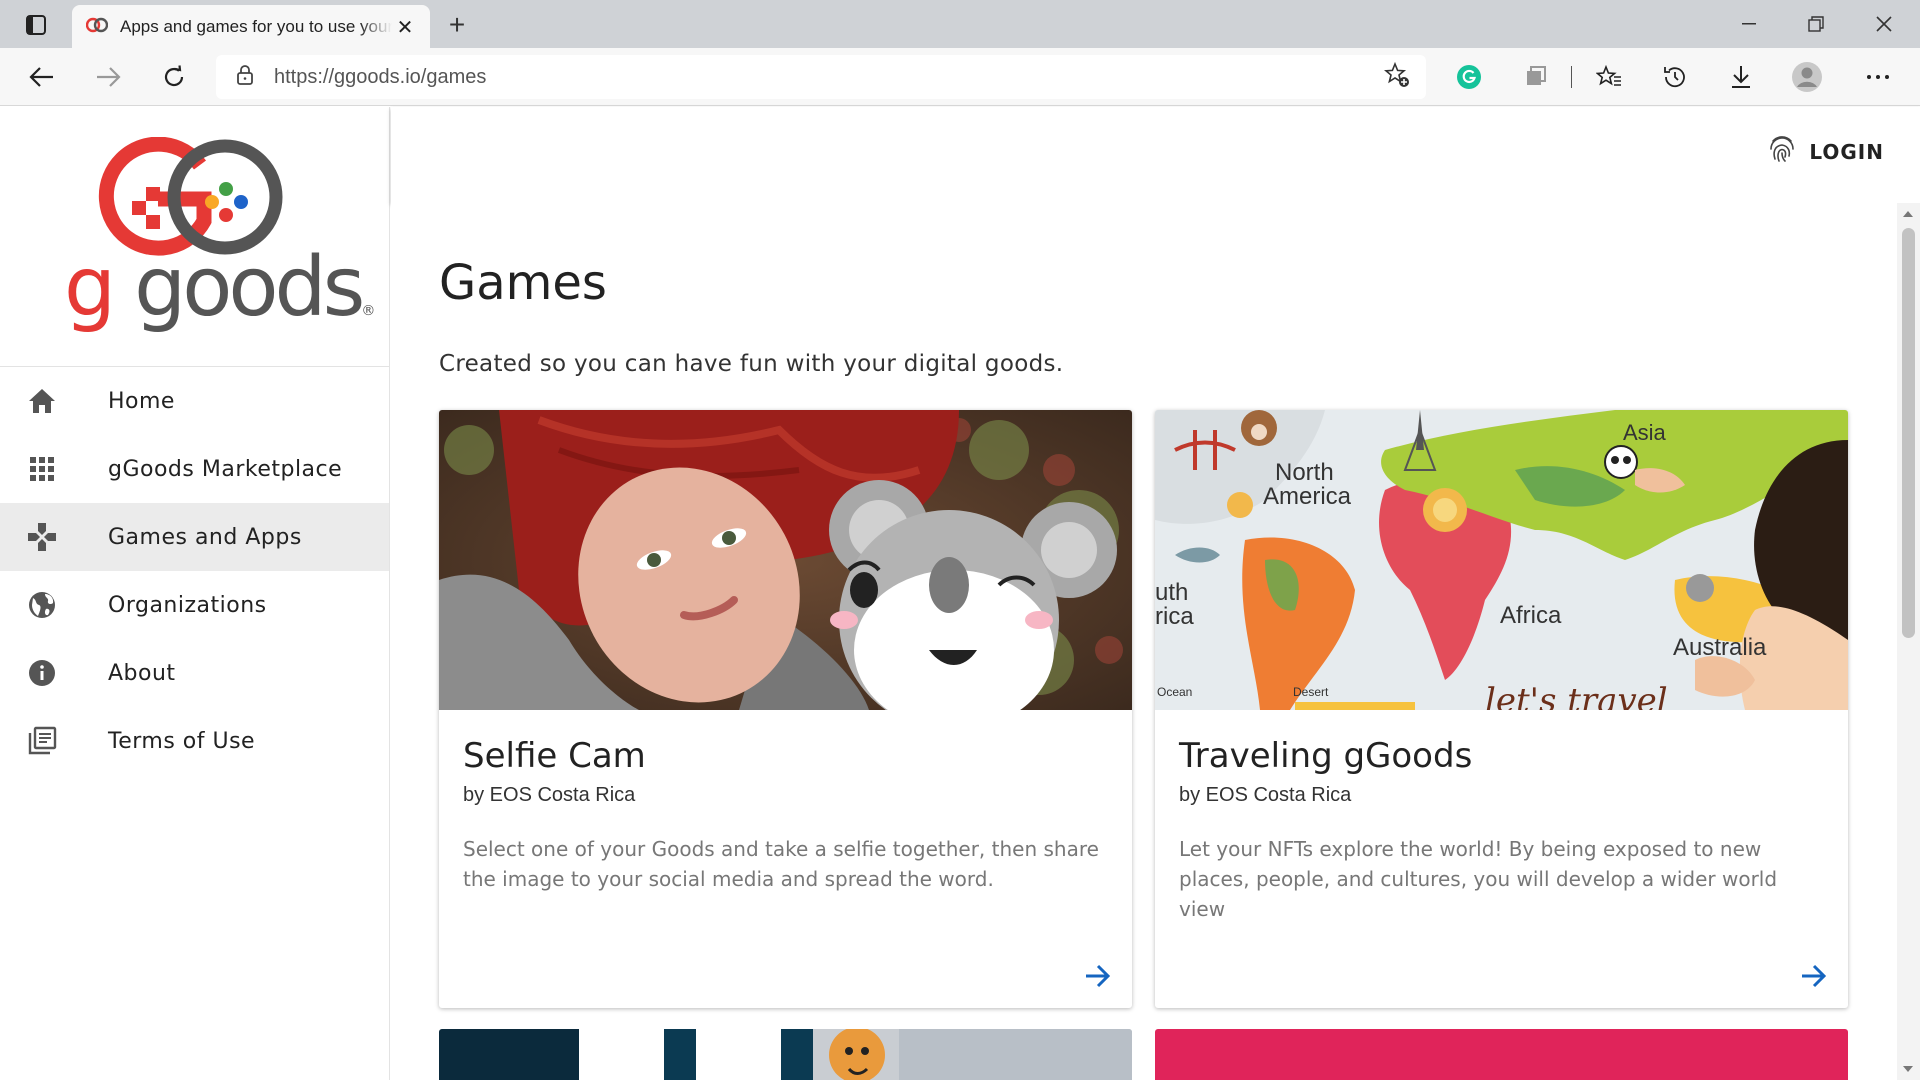 The height and width of the screenshot is (1080, 1920). What do you see at coordinates (205, 537) in the screenshot?
I see `sidebar-item-label: Games and Apps` at bounding box center [205, 537].